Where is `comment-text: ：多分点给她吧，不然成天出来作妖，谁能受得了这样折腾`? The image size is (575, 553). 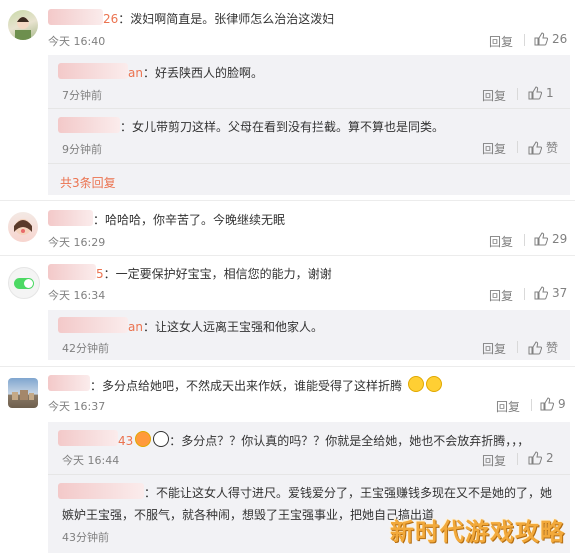
comment-text: ：多分点给她吧，不然成天出来作妖，谁能受得了这样折腾 is located at coordinates (266, 385).